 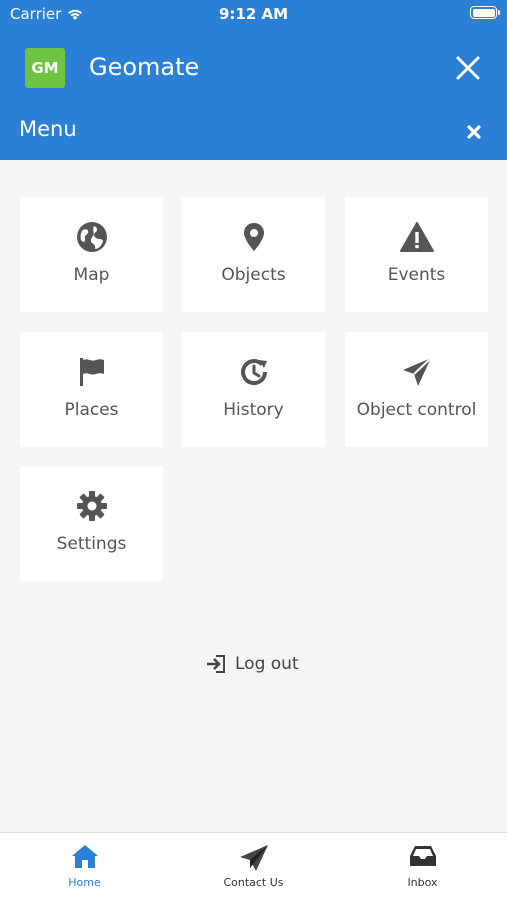 What do you see at coordinates (84, 856) in the screenshot?
I see `home-icon` at bounding box center [84, 856].